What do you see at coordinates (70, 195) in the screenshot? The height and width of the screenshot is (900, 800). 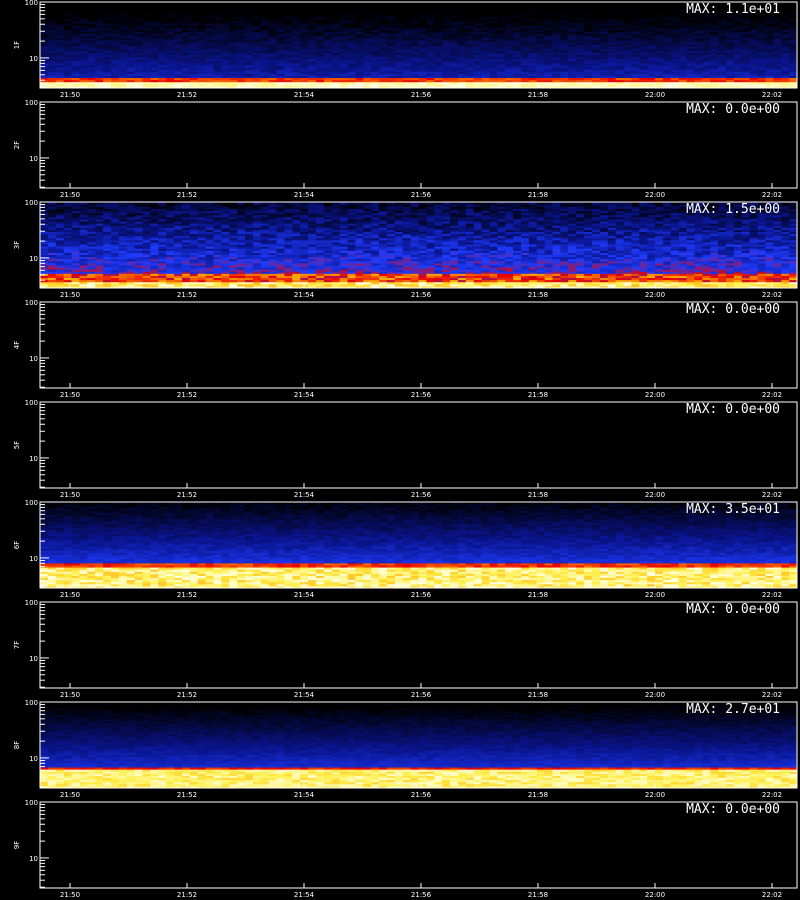 I see `x-tick-label: 21:50` at bounding box center [70, 195].